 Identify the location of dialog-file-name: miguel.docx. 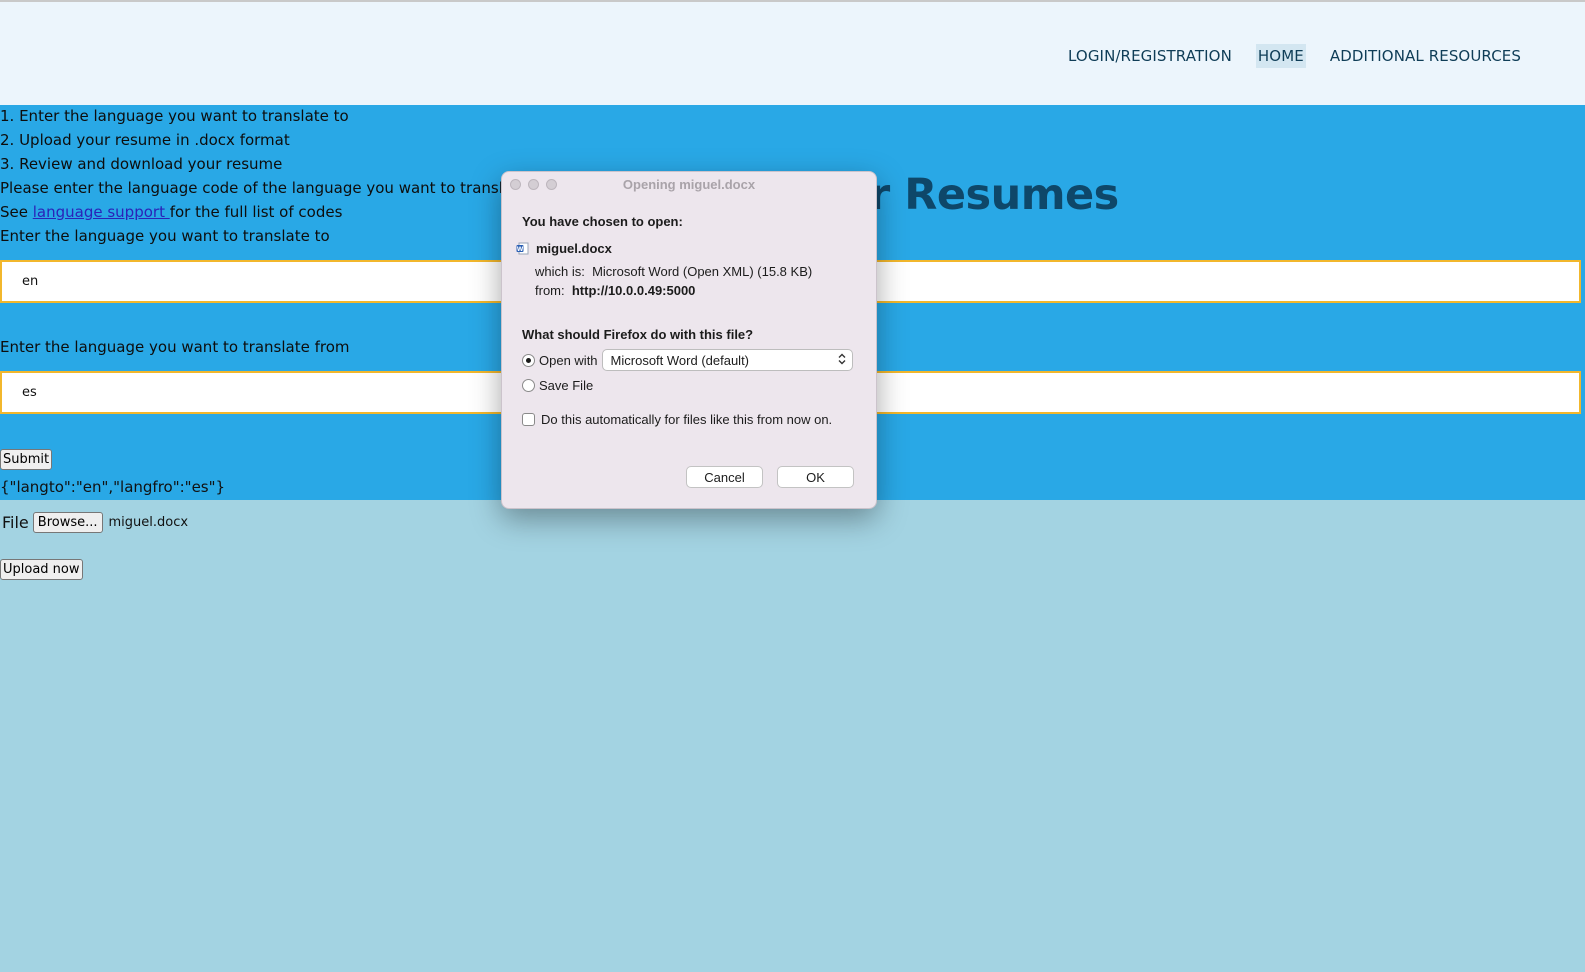
(574, 248).